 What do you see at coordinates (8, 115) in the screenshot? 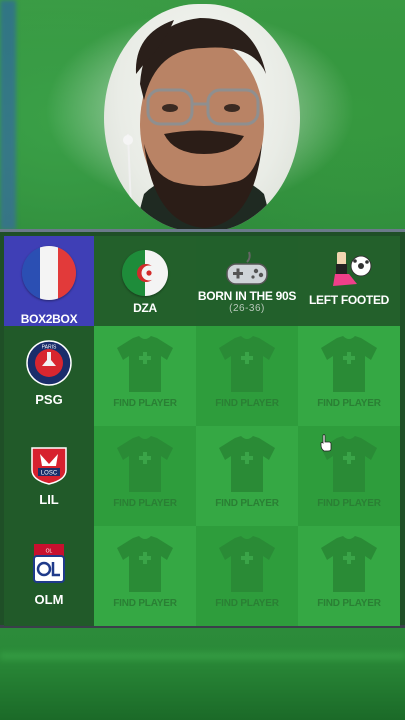
I see `background-blue-band` at bounding box center [8, 115].